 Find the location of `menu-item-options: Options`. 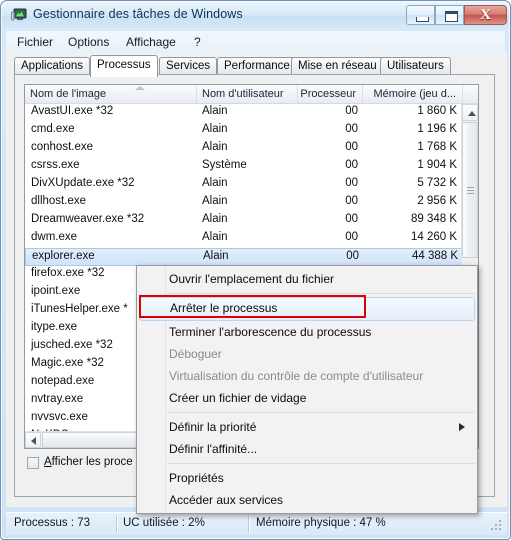

menu-item-options: Options is located at coordinates (88, 42).